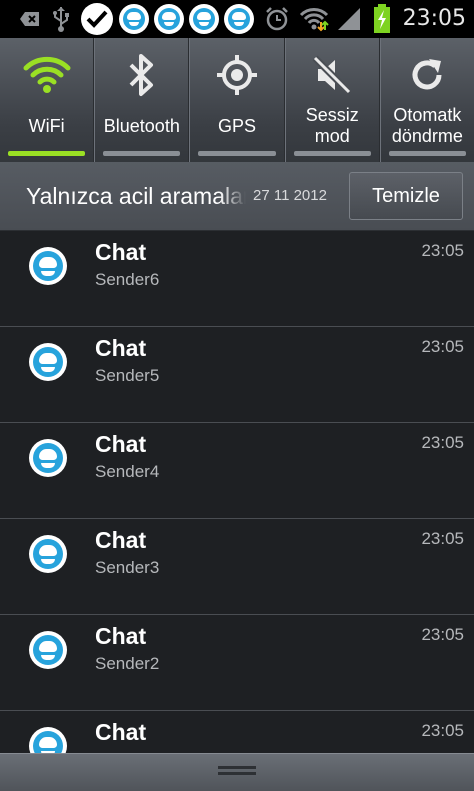  I want to click on check-icon, so click(97, 19).